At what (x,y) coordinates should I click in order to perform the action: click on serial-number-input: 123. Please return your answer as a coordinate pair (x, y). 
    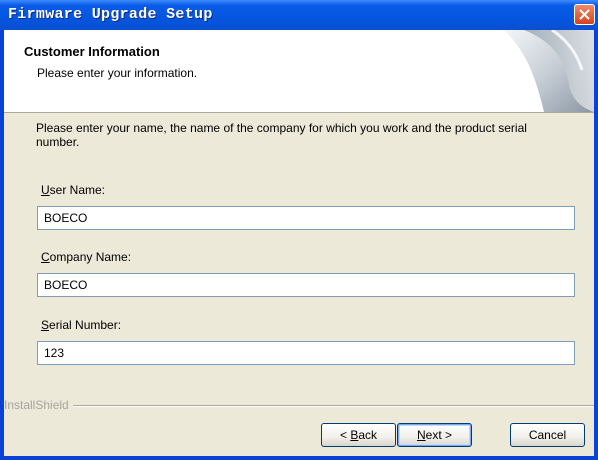
    Looking at the image, I should click on (306, 353).